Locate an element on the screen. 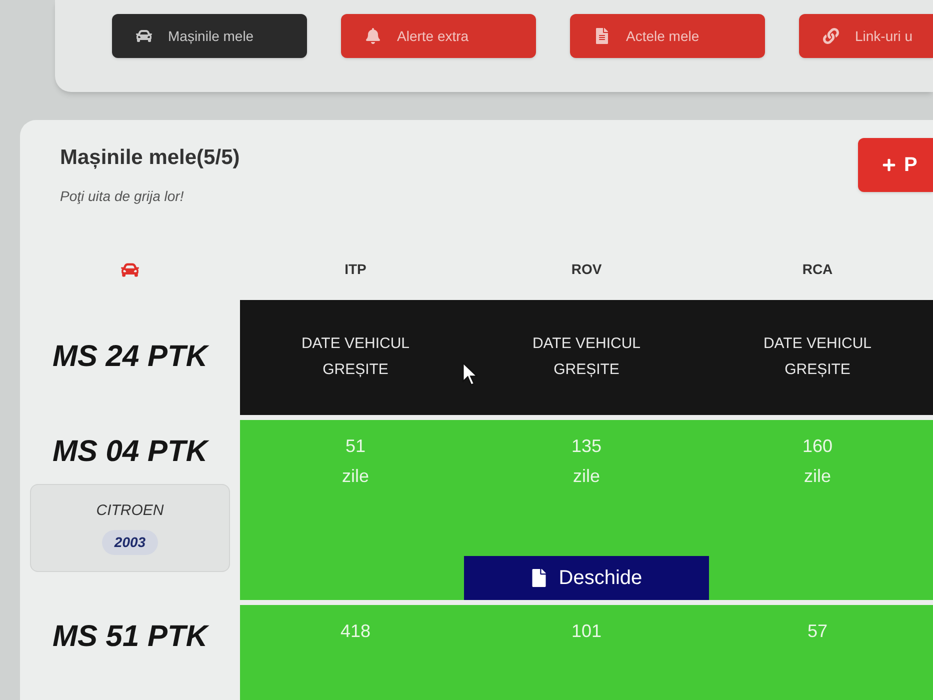 The width and height of the screenshot is (933, 700). panel-subtitle: Poţi uita de grija lor! is located at coordinates (122, 196).